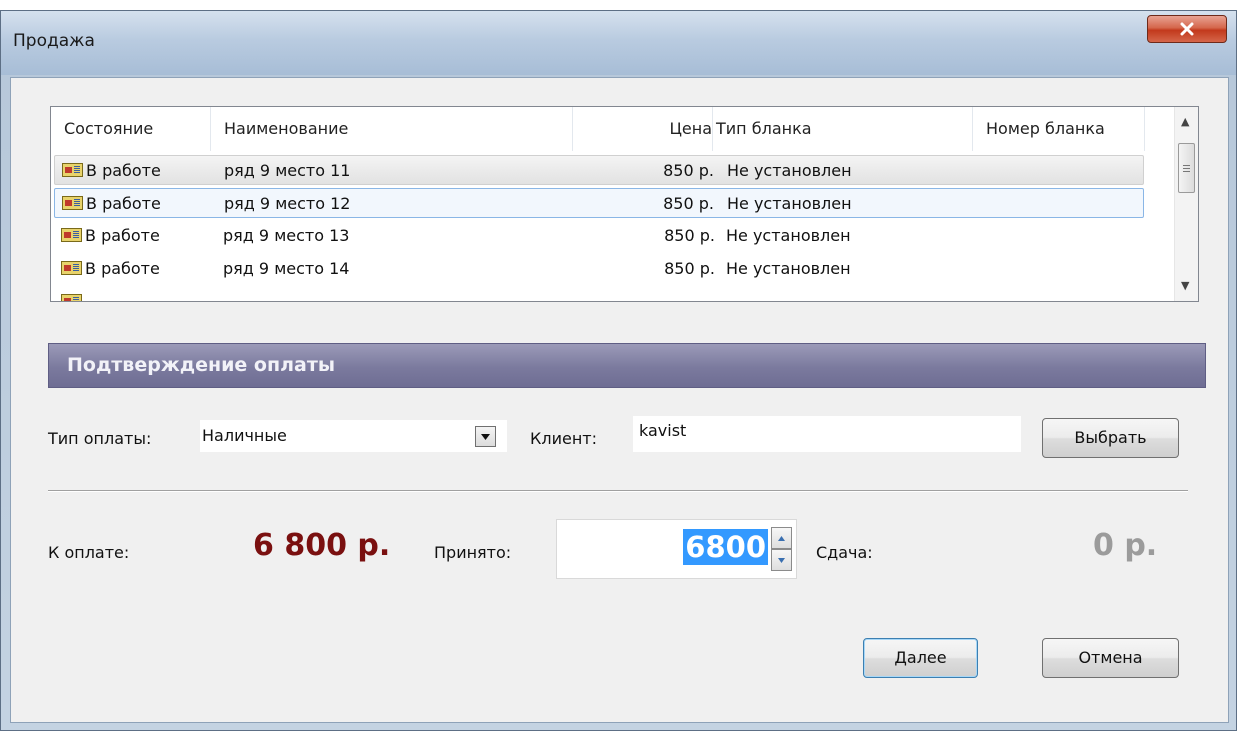 This screenshot has width=1237, height=731. What do you see at coordinates (1185, 121) in the screenshot?
I see `scroll-up-icon: ▲` at bounding box center [1185, 121].